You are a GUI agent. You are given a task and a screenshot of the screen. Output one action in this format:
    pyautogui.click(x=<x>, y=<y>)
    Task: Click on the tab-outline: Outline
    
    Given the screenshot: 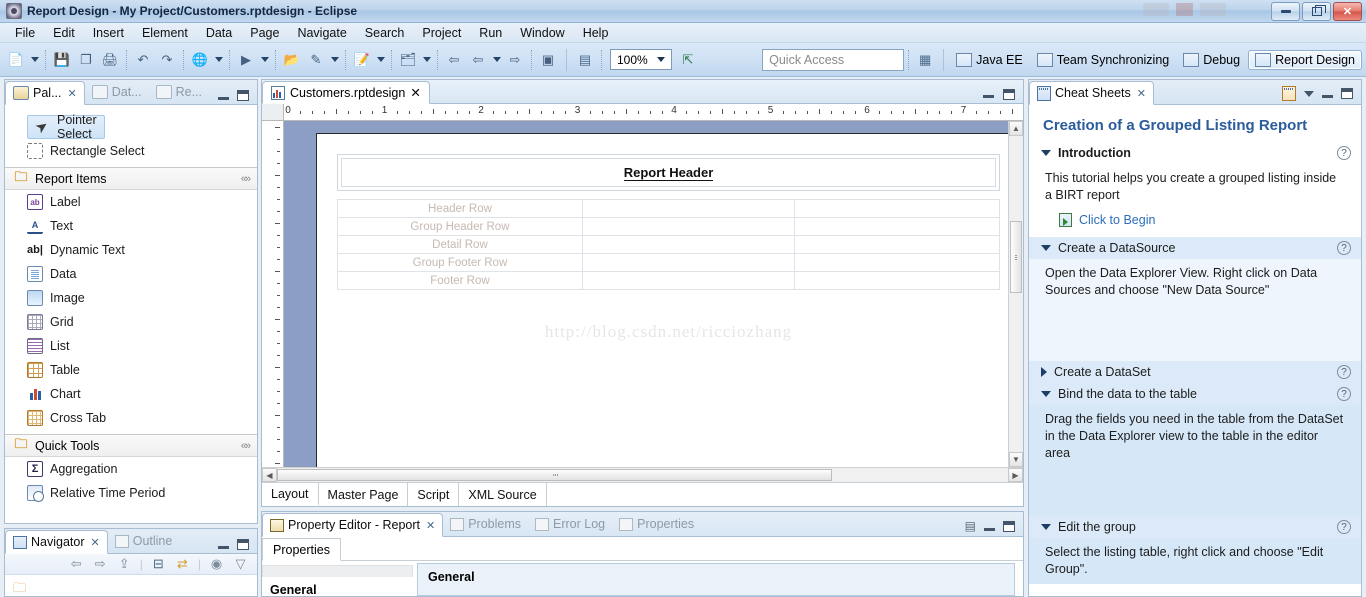 What is the action you would take?
    pyautogui.click(x=144, y=541)
    